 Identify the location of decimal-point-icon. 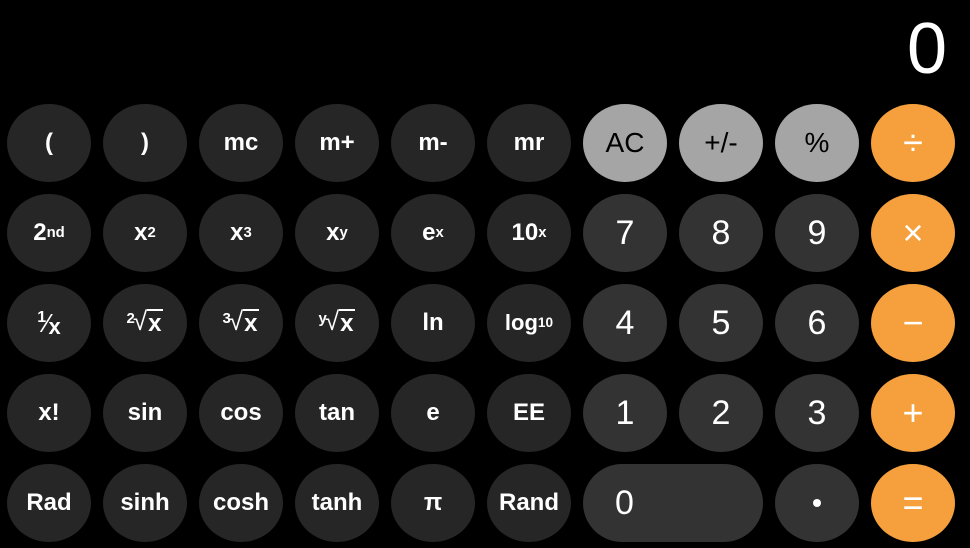
(817, 503).